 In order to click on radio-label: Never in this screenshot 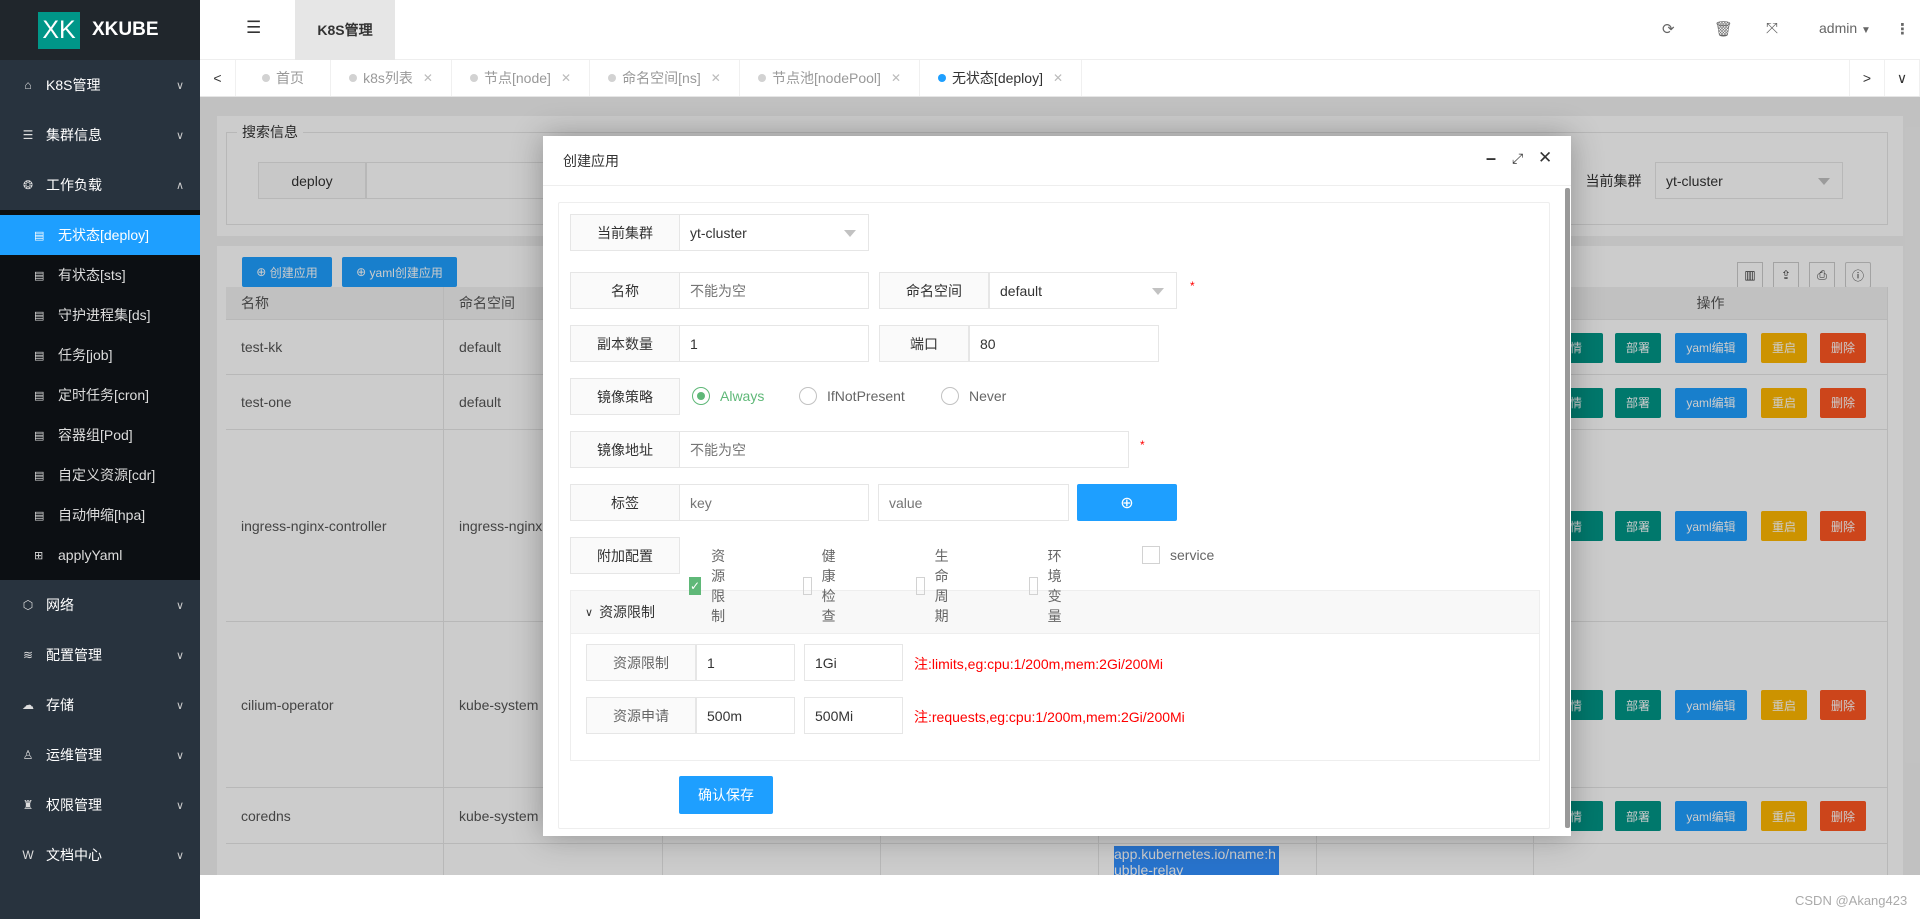, I will do `click(988, 396)`.